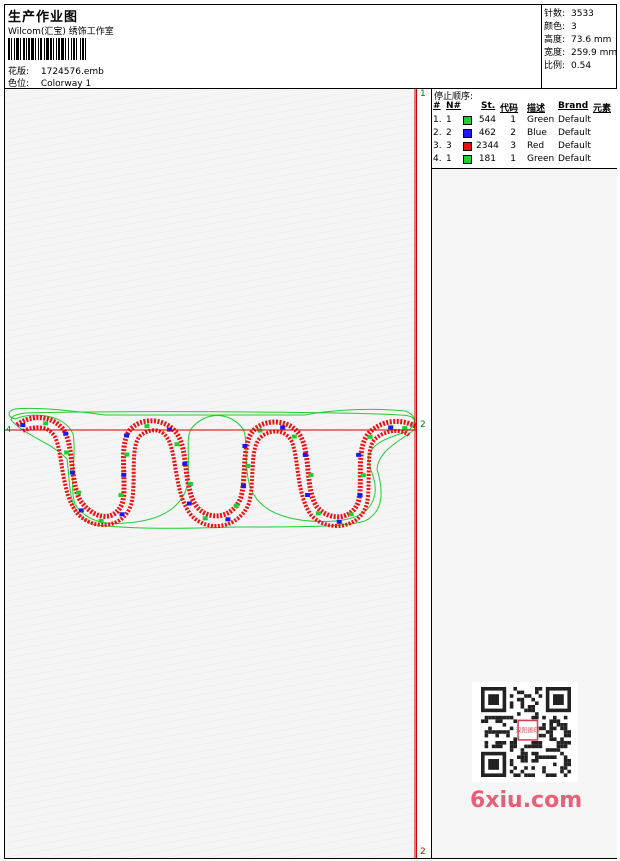 This screenshot has width=620, height=861. I want to click on stat-width: 宽度: 259.9 mm, so click(580, 51).